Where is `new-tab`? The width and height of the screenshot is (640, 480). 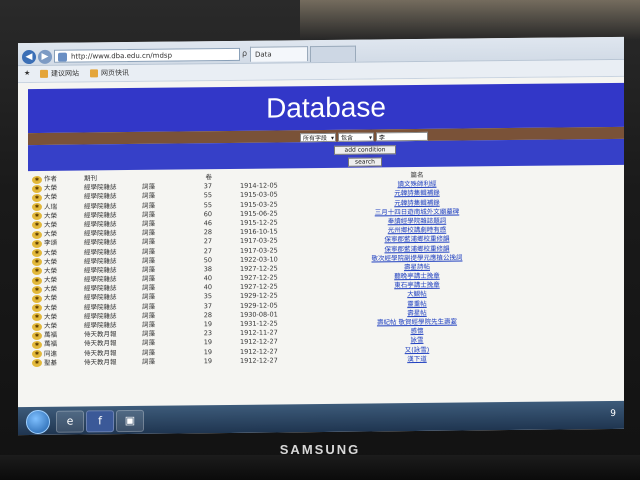 new-tab is located at coordinates (333, 54).